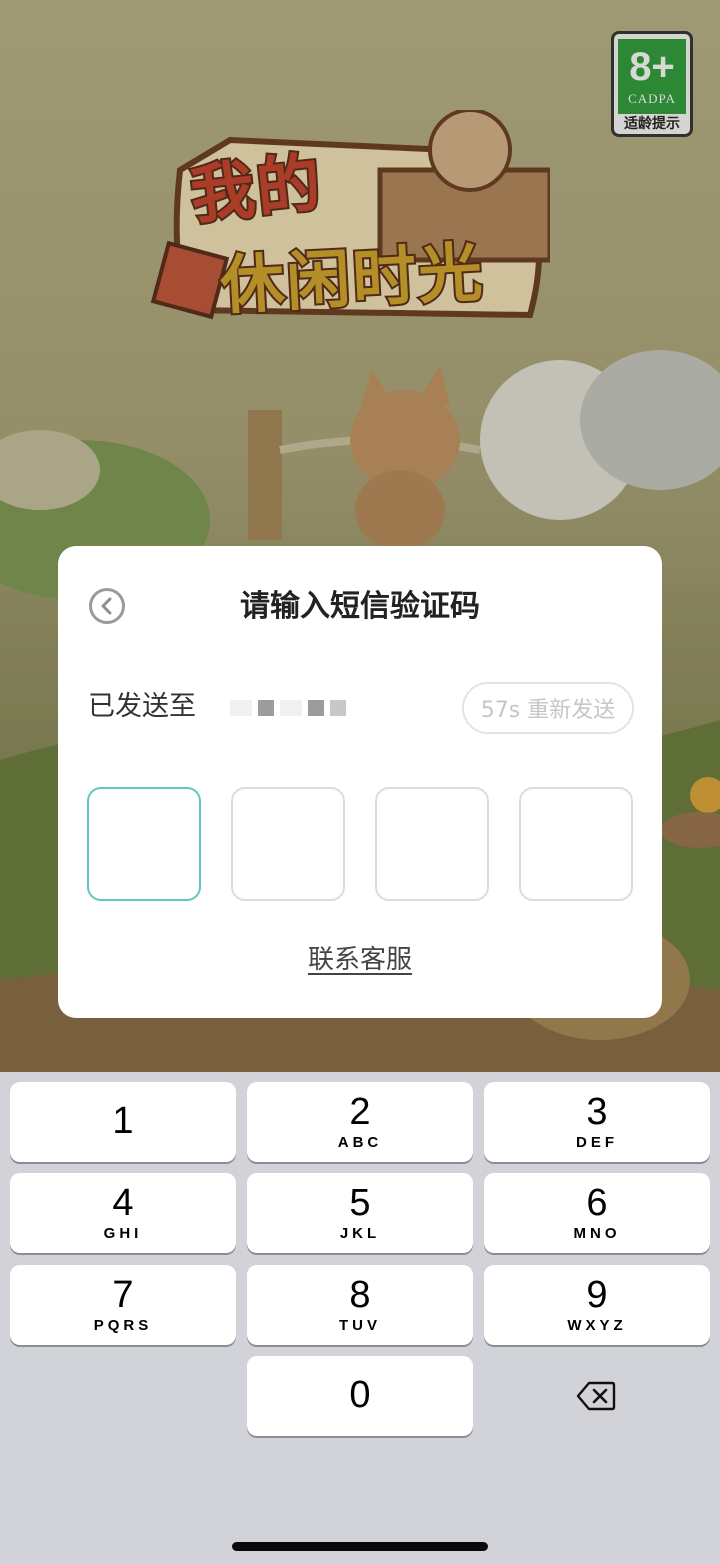 The width and height of the screenshot is (720, 1564). Describe the element at coordinates (360, 1203) in the screenshot. I see `key-digit: 5` at that location.